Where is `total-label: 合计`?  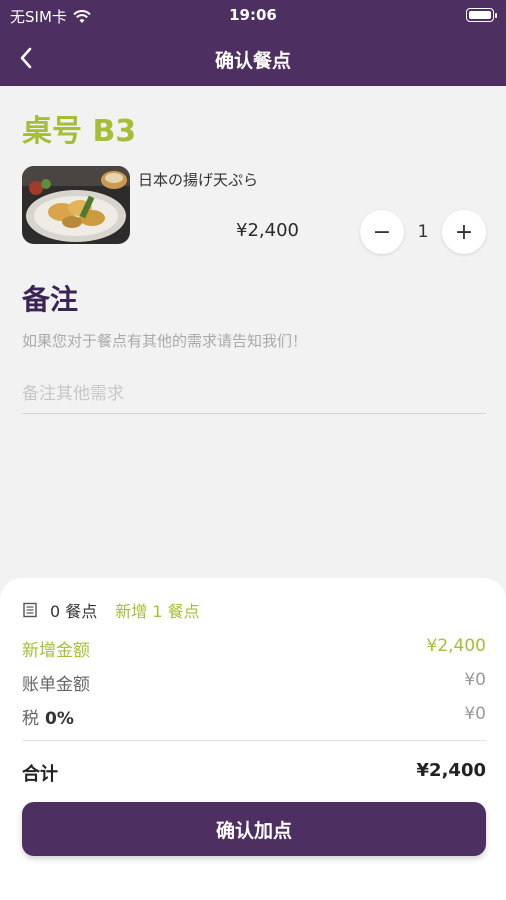 total-label: 合计 is located at coordinates (40, 774).